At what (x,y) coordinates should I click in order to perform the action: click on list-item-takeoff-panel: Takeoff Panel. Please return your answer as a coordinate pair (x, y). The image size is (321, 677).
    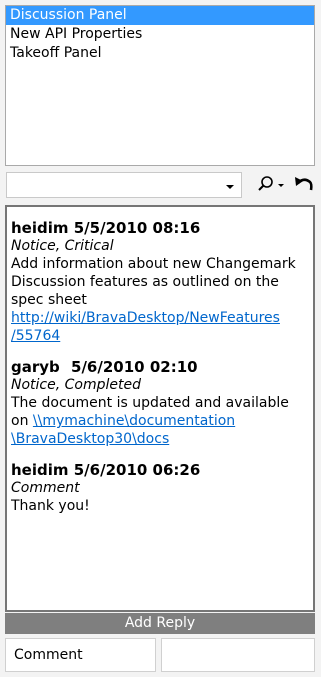
    Looking at the image, I should click on (160, 53).